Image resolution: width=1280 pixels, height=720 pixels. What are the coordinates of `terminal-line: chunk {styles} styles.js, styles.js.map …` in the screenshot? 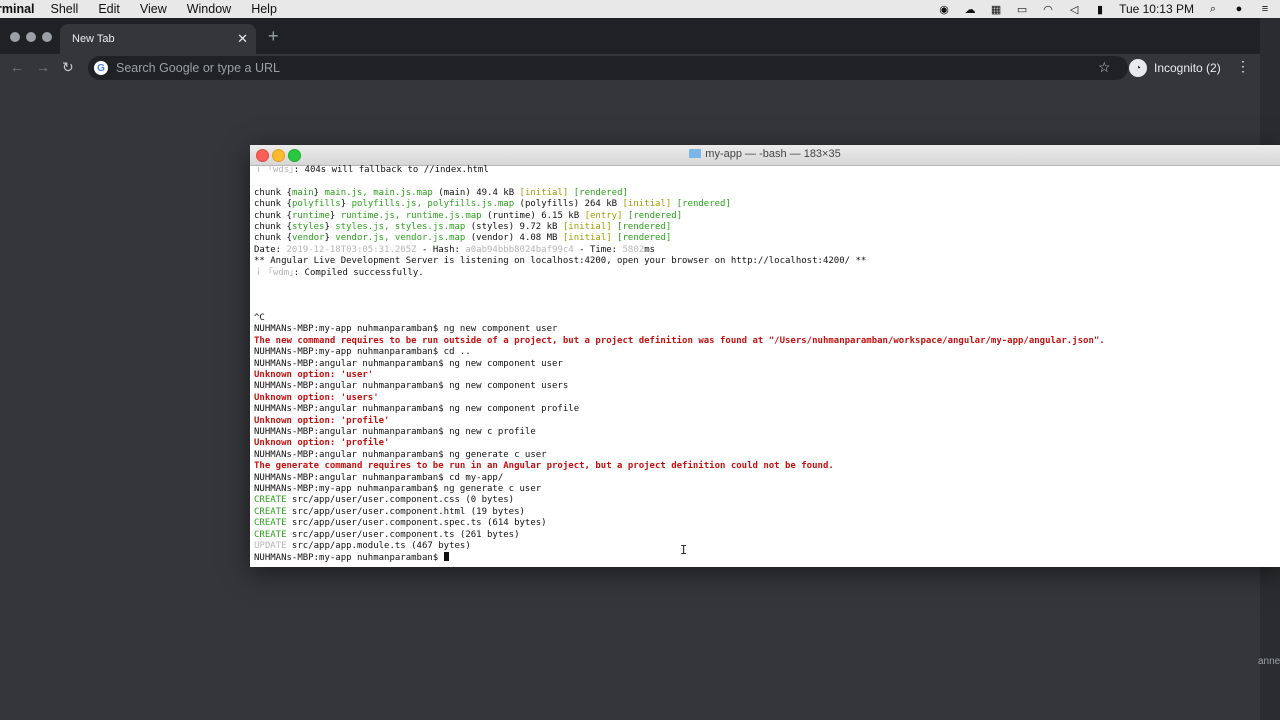 It's located at (765, 227).